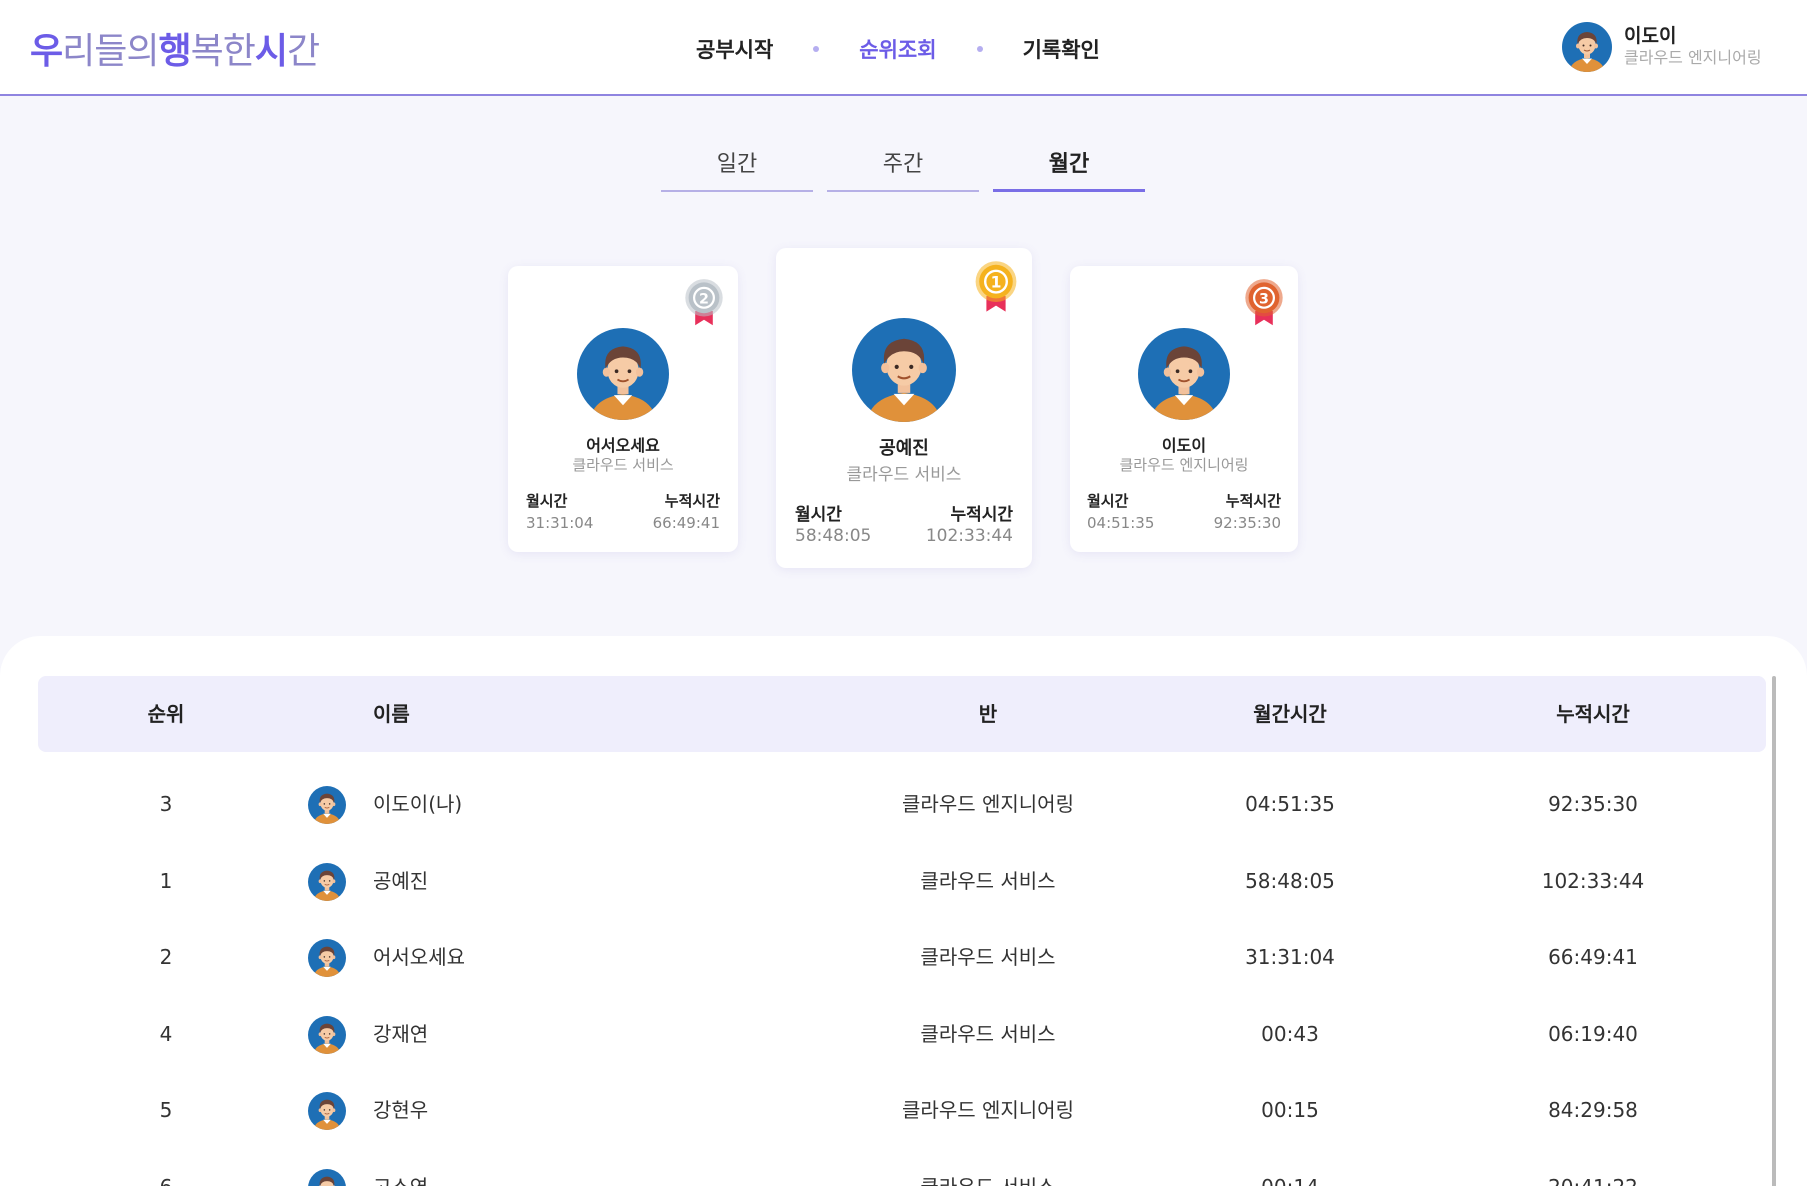 Image resolution: width=1807 pixels, height=1186 pixels. Describe the element at coordinates (1693, 57) in the screenshot. I see `user-dept: 클라우드 엔지니어링` at that location.